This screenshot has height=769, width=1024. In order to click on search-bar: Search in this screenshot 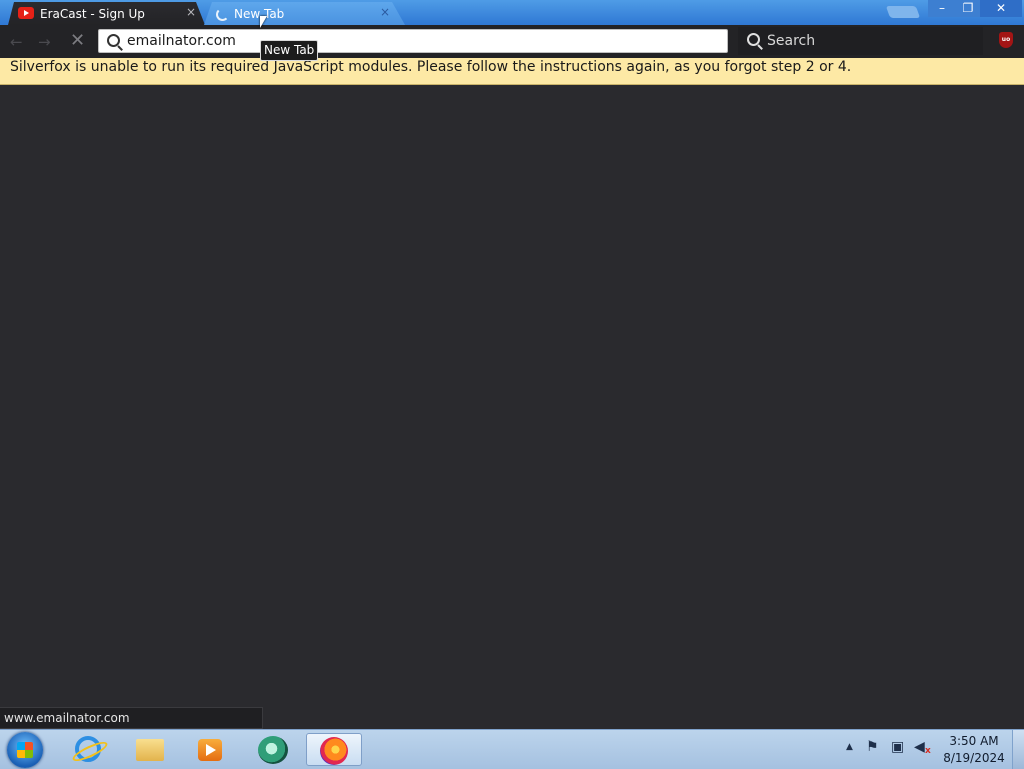, I will do `click(860, 41)`.